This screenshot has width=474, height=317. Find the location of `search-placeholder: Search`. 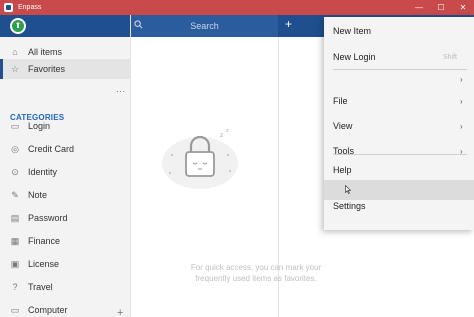

search-placeholder: Search is located at coordinates (204, 26).